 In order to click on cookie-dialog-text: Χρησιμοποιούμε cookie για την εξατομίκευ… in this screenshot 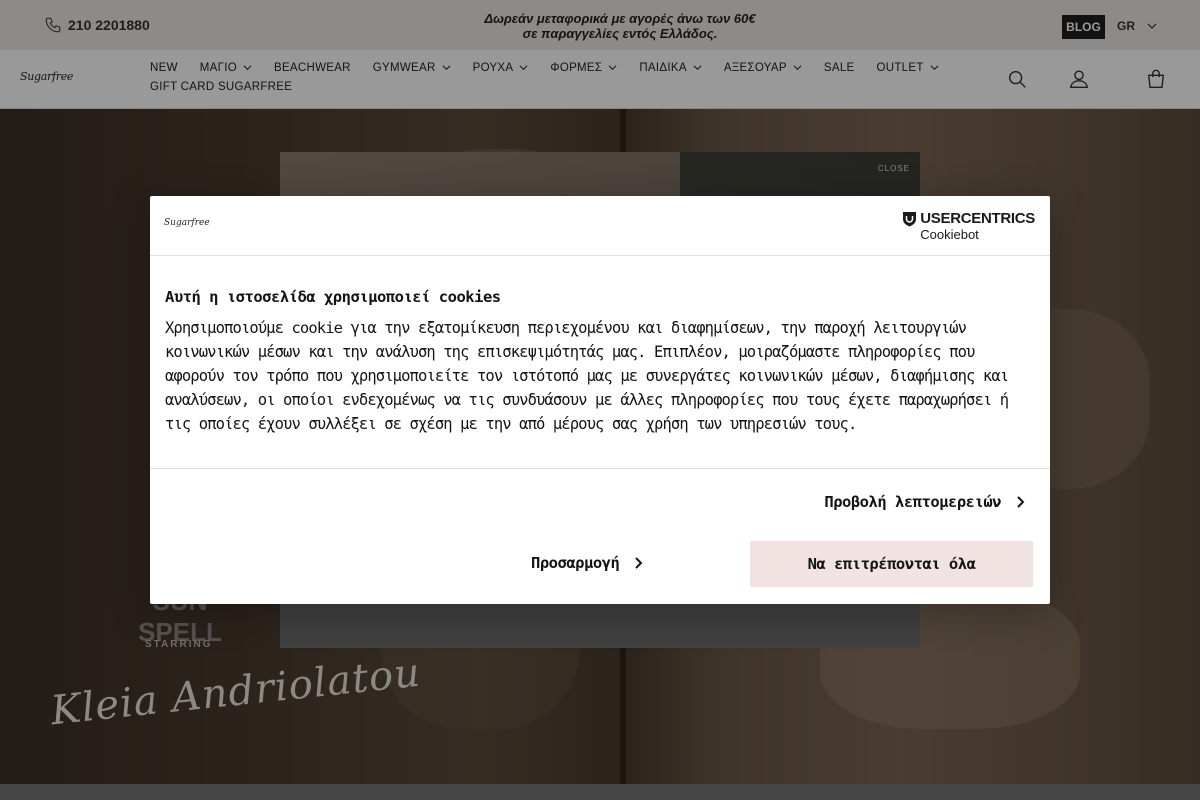, I will do `click(587, 376)`.